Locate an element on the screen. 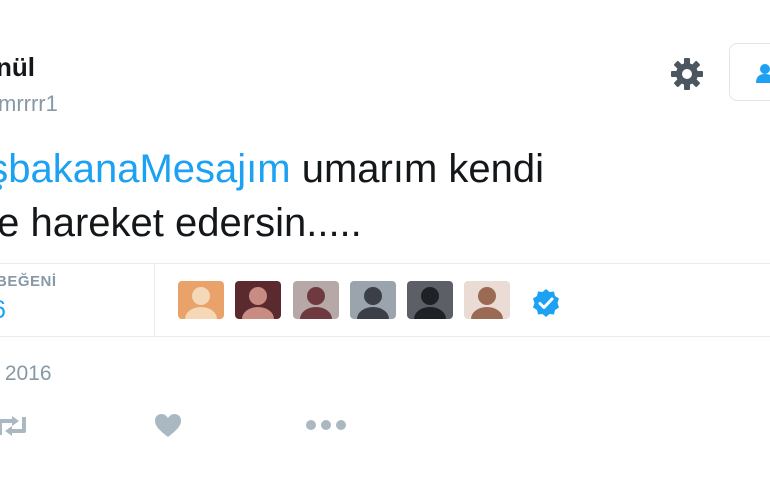 This screenshot has height=485, width=770. hashtag-link: aşbakanaMesajım is located at coordinates (145, 169).